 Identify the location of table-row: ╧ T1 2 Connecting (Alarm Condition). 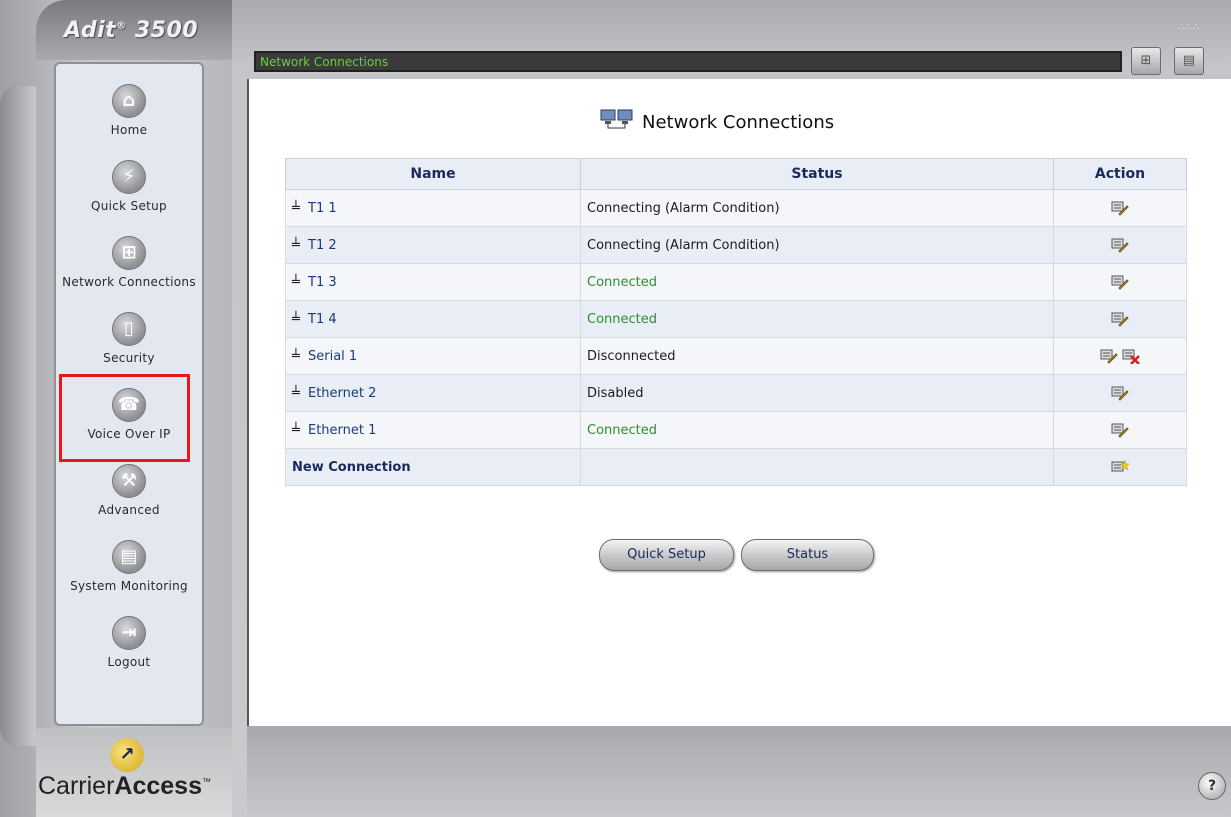
(736, 245).